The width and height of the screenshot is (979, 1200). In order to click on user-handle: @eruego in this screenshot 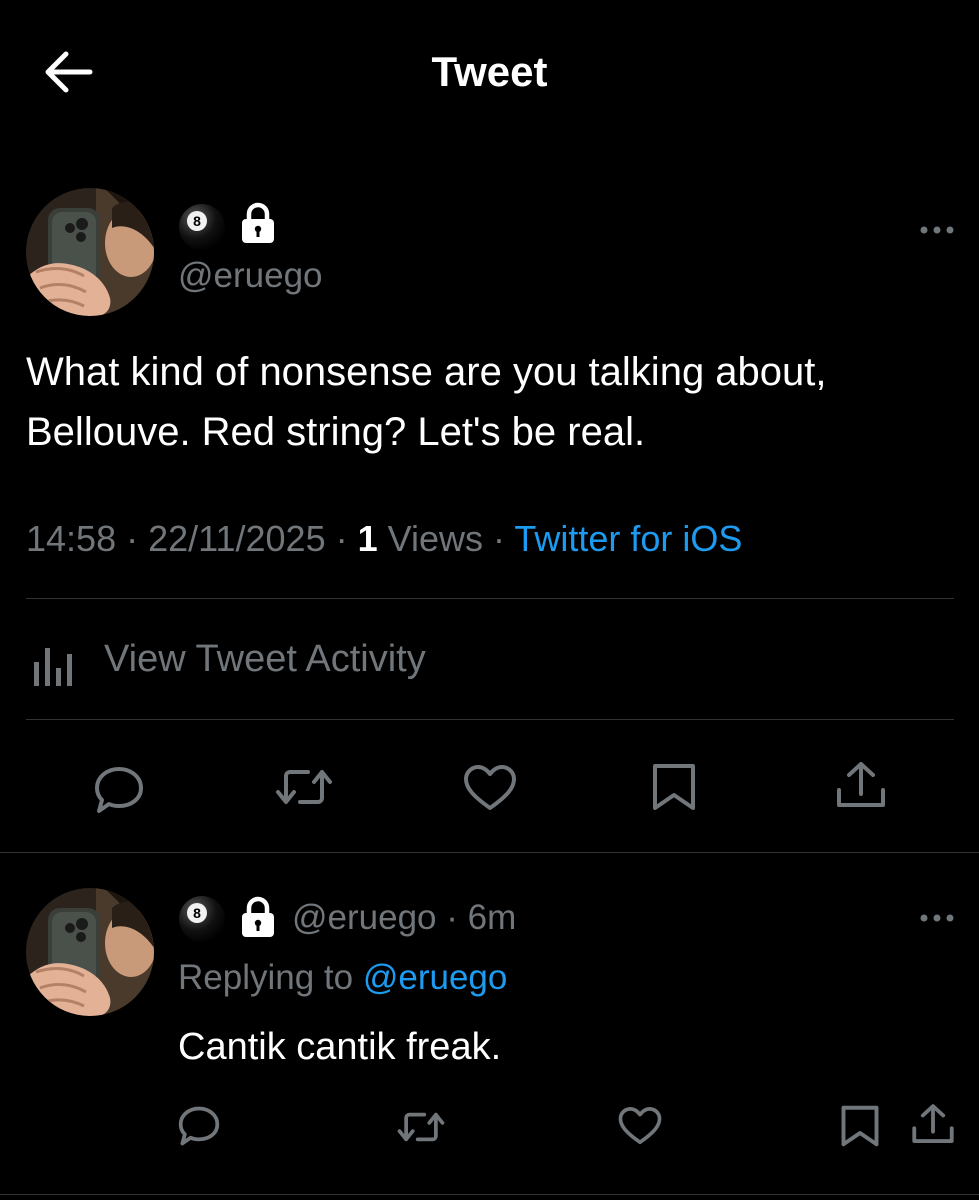, I will do `click(250, 276)`.